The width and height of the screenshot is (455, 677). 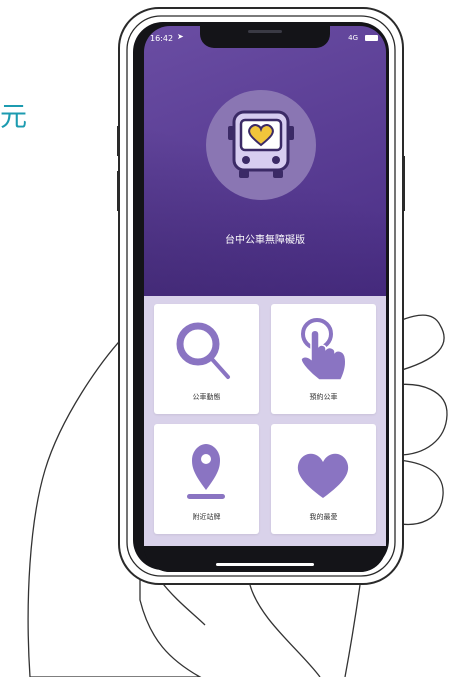 I want to click on menu-tile-favorites: 我的最愛, so click(x=323, y=479).